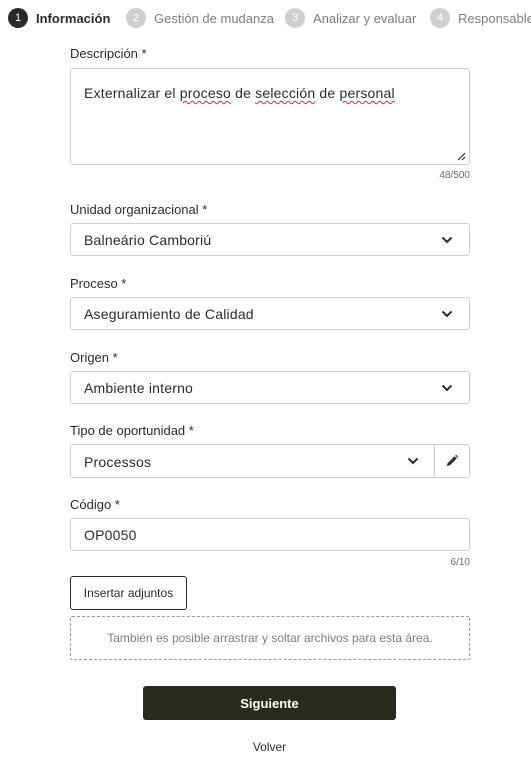 Image resolution: width=531 pixels, height=767 pixels. What do you see at coordinates (95, 504) in the screenshot?
I see `code-label: Código *` at bounding box center [95, 504].